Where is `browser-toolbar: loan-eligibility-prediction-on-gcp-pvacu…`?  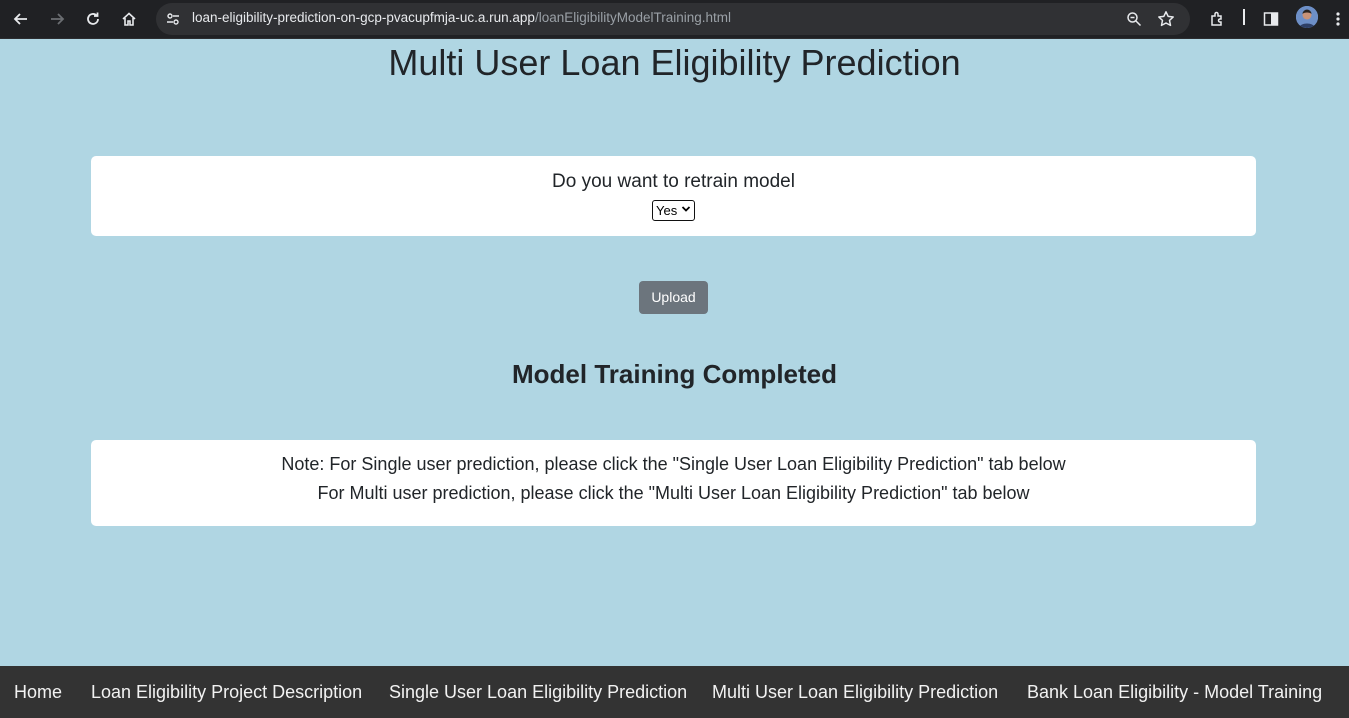 browser-toolbar: loan-eligibility-prediction-on-gcp-pvacu… is located at coordinates (674, 19).